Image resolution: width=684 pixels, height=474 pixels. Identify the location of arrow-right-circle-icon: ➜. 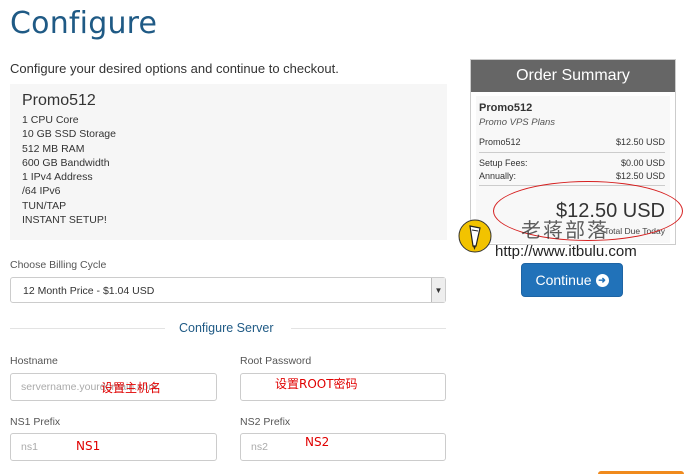
(602, 280).